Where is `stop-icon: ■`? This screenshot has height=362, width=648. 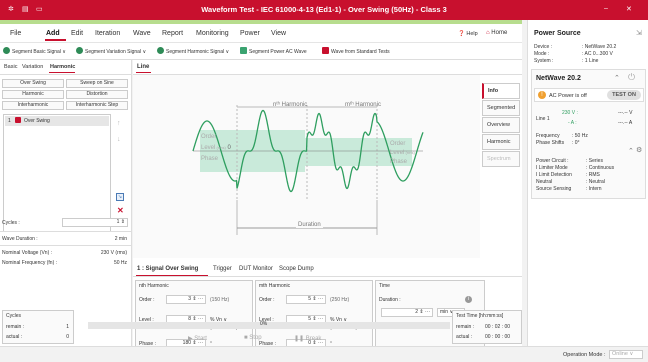 stop-icon: ■ is located at coordinates (246, 338).